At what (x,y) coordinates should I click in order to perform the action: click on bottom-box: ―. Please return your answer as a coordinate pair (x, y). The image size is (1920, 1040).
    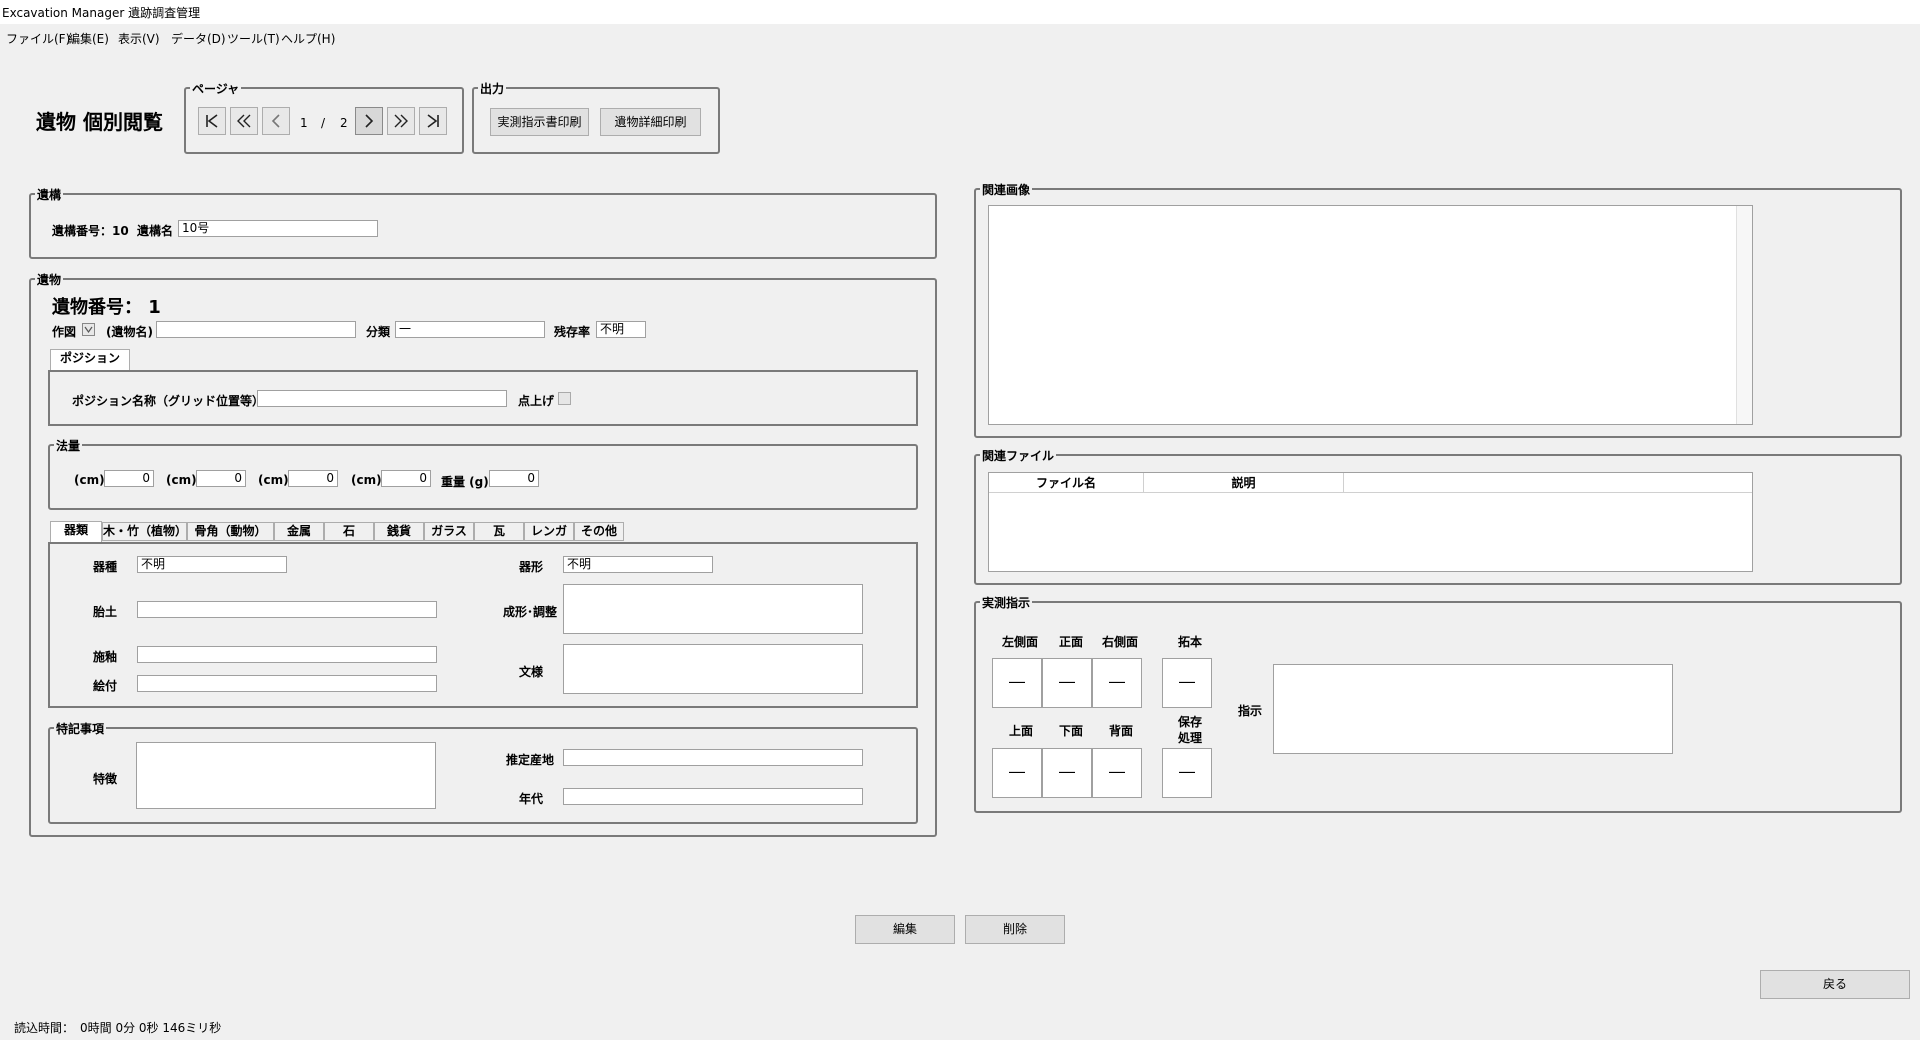
    Looking at the image, I should click on (1067, 773).